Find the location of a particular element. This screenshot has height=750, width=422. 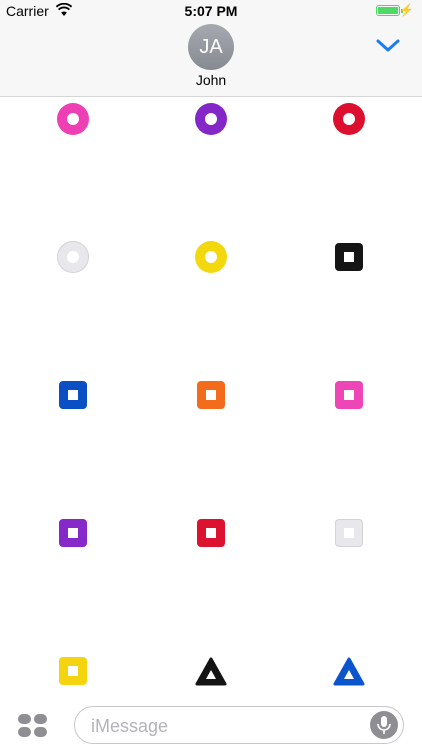

contact-name: John is located at coordinates (211, 80).